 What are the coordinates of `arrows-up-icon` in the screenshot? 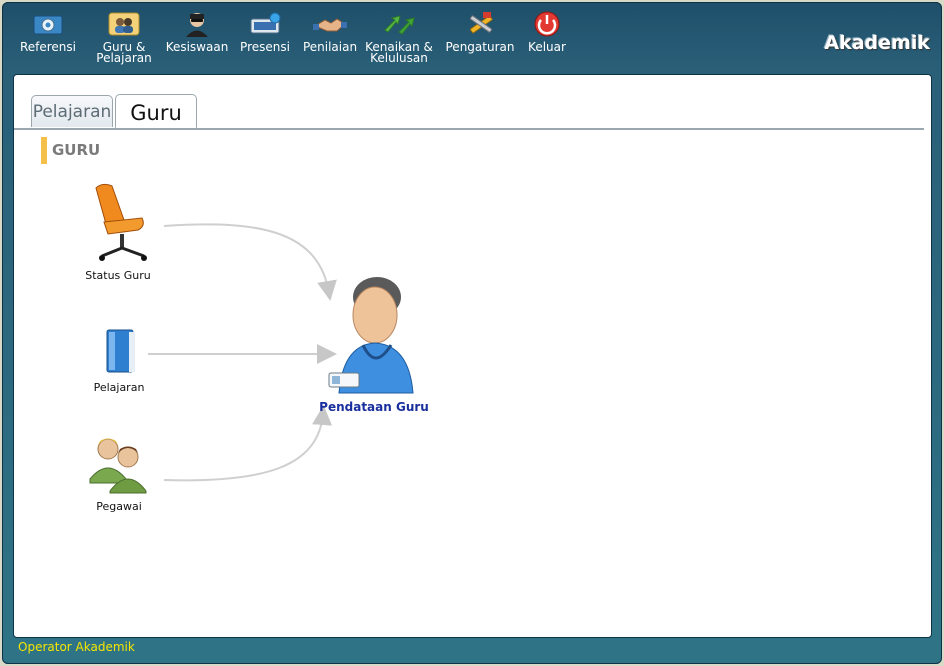 It's located at (399, 25).